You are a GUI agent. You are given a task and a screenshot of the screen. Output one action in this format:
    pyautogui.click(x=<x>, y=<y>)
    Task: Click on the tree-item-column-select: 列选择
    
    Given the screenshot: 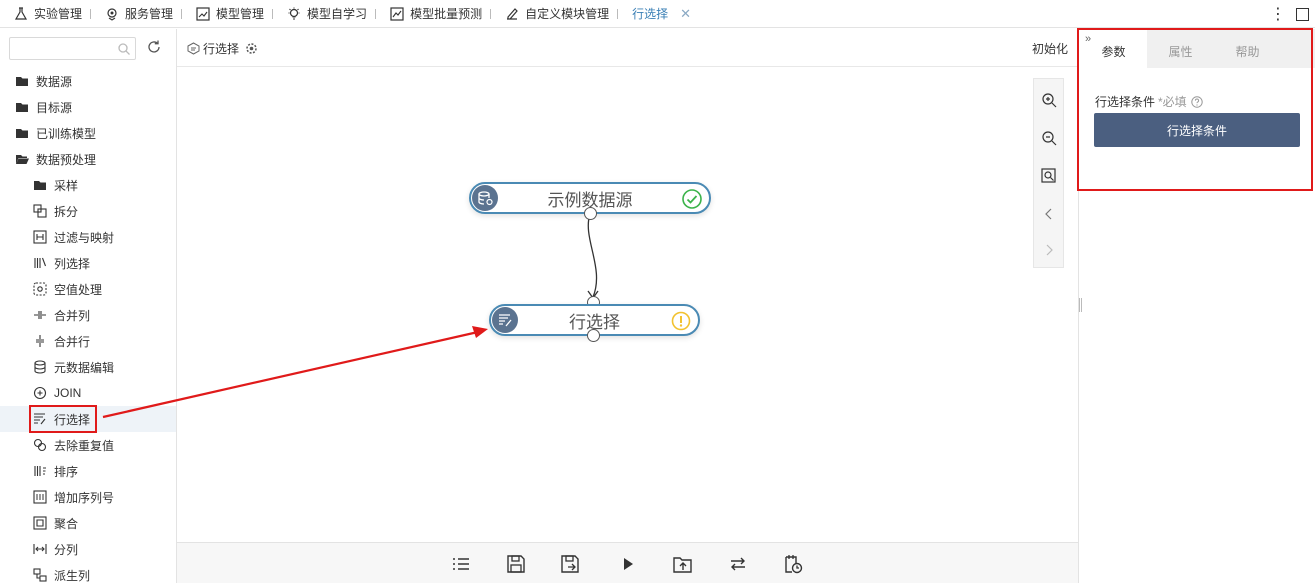 What is the action you would take?
    pyautogui.click(x=88, y=263)
    